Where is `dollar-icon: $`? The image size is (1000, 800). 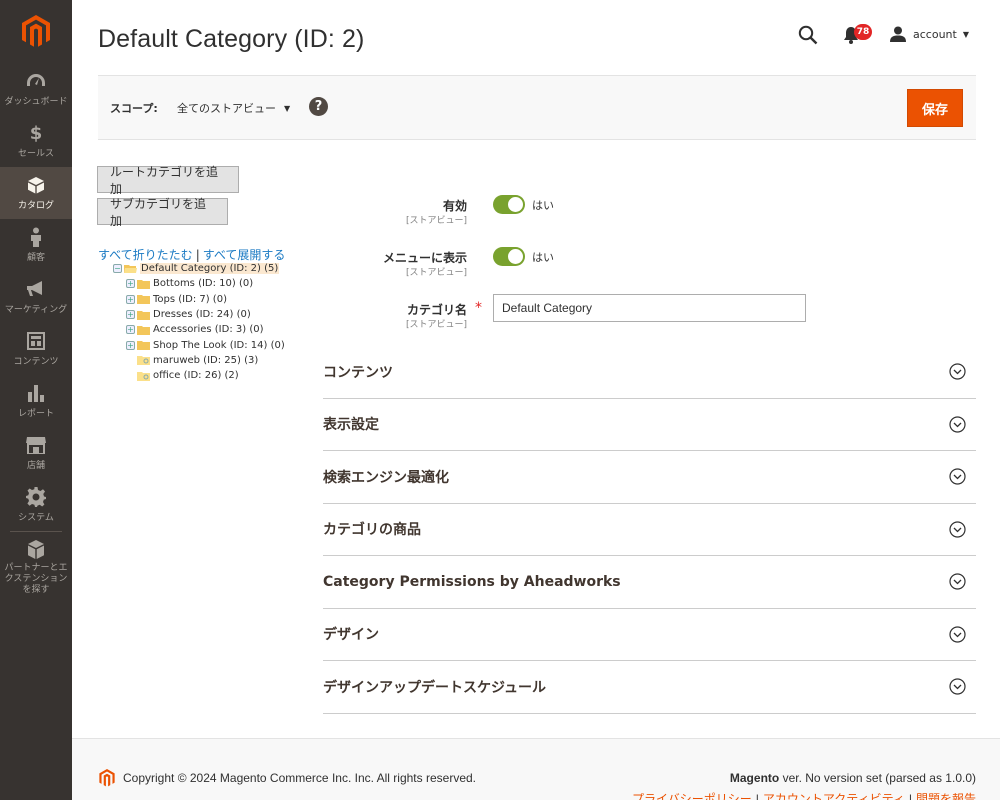
dollar-icon: $ is located at coordinates (36, 133).